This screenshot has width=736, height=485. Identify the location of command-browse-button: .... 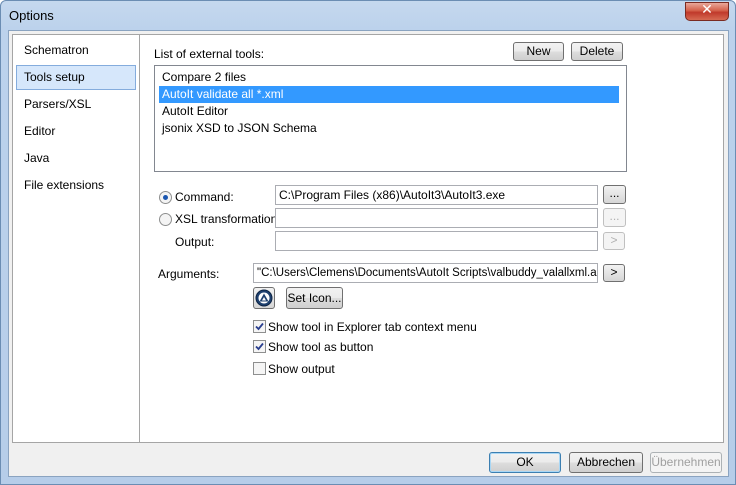
(614, 194).